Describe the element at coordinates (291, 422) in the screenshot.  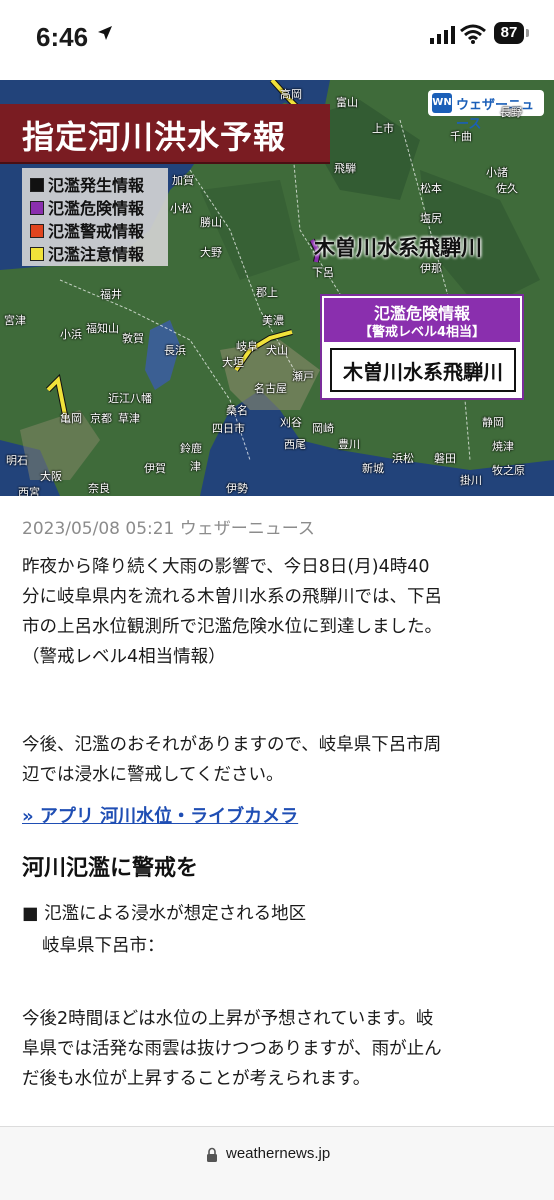
I see `map-place-label: 刈谷` at that location.